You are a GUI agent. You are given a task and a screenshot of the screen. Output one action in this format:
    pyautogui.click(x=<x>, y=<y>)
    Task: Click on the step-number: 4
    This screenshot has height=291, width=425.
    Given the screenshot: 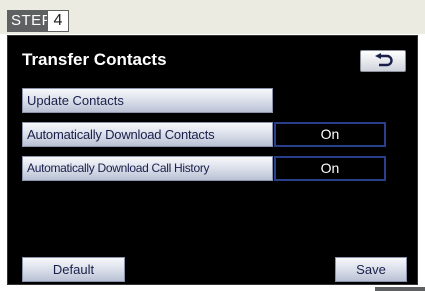 What is the action you would take?
    pyautogui.click(x=58, y=21)
    